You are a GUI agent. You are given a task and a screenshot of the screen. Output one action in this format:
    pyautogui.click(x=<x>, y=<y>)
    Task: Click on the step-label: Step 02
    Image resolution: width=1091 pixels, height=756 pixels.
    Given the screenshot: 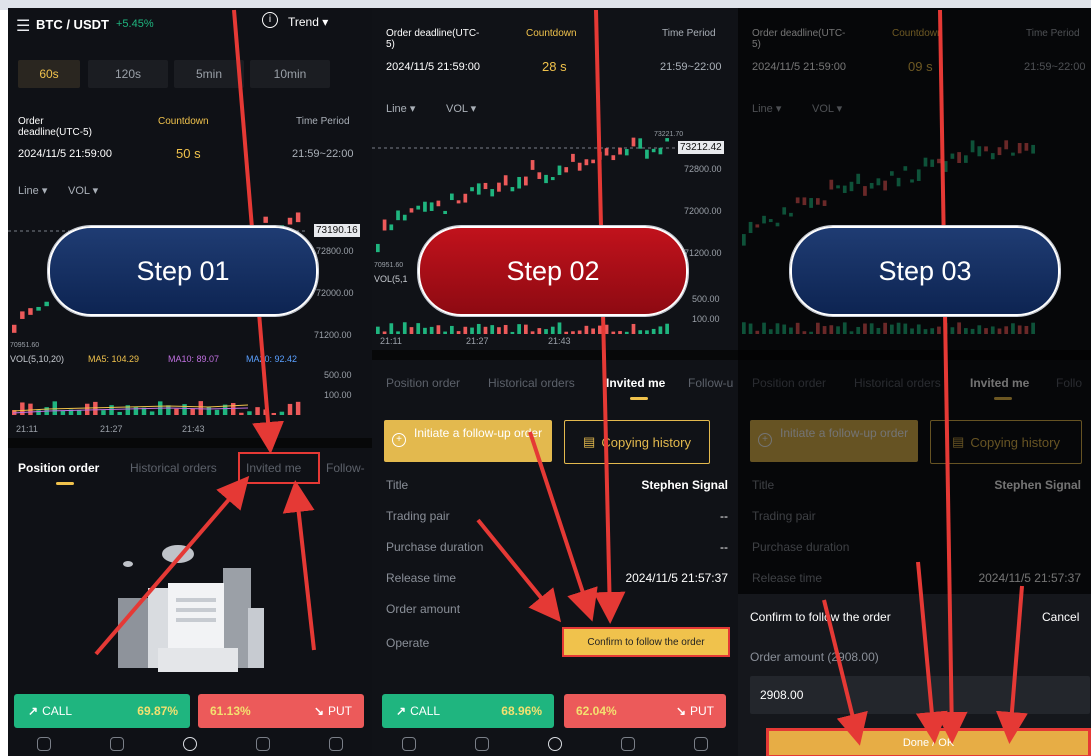 What is the action you would take?
    pyautogui.click(x=553, y=270)
    